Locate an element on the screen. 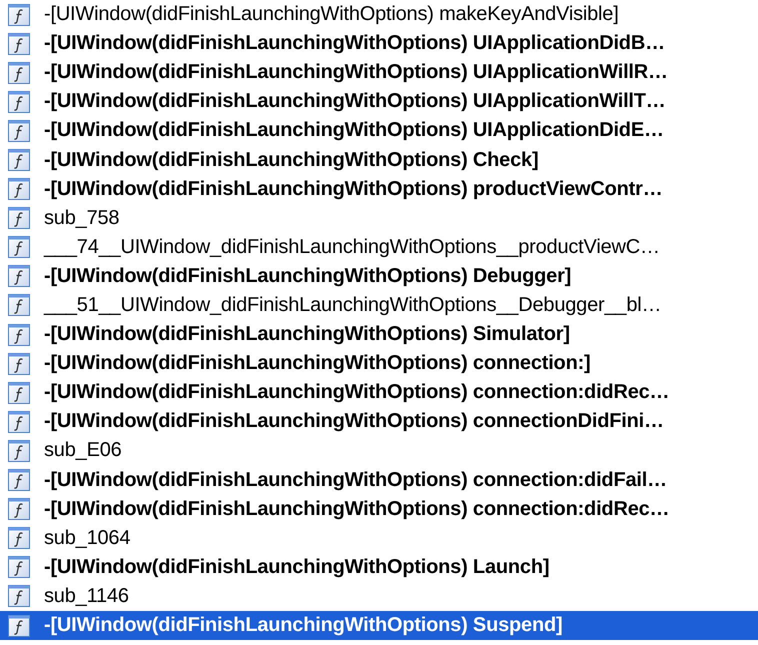  function-row: -[UIWindow(didFinishLaunchingWithOptions) Simulator] is located at coordinates (379, 335).